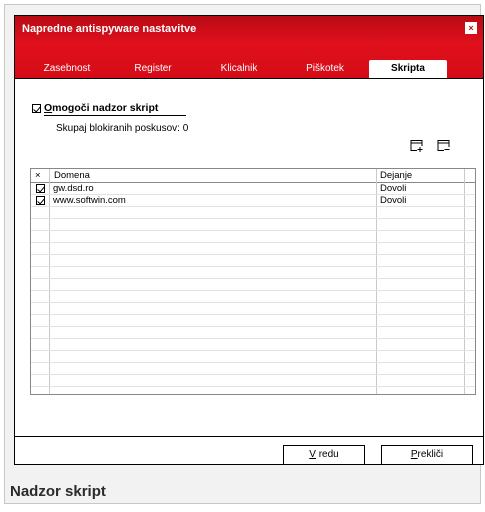 The width and height of the screenshot is (485, 512). Describe the element at coordinates (72, 175) in the screenshot. I see `column-header-domain: Domena` at that location.